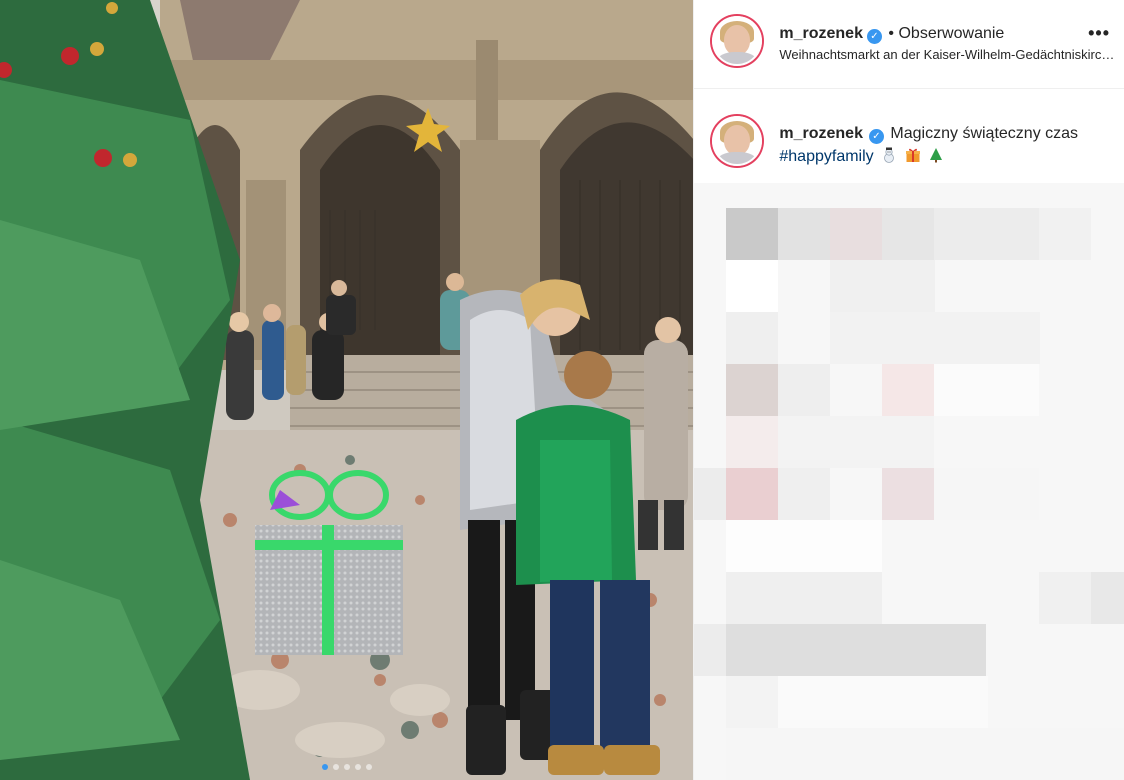 This screenshot has height=780, width=1124. What do you see at coordinates (912, 155) in the screenshot?
I see `gift-icon` at bounding box center [912, 155].